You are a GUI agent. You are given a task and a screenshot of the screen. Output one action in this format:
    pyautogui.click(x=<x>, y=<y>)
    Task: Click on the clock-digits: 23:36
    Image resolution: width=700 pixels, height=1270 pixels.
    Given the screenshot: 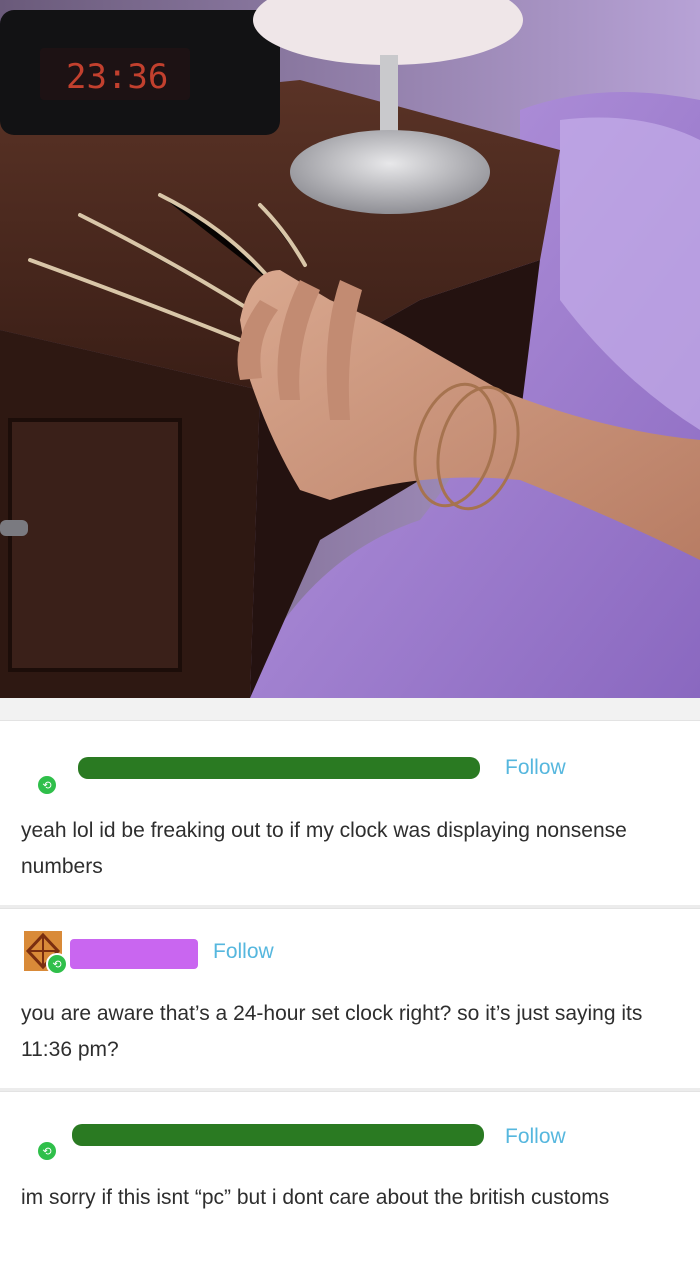 What is the action you would take?
    pyautogui.click(x=117, y=77)
    